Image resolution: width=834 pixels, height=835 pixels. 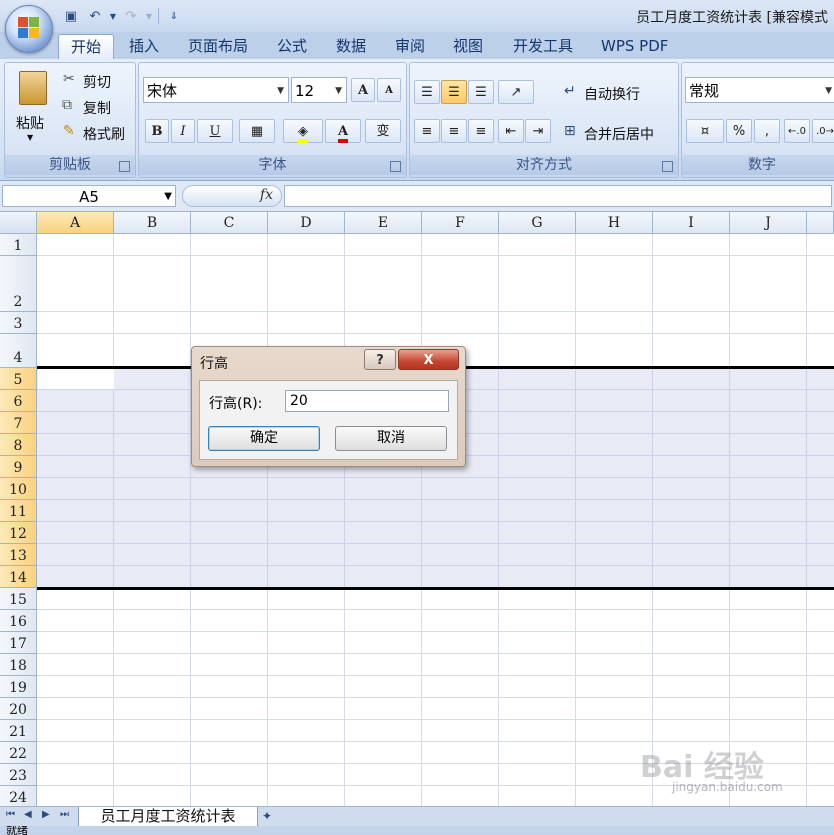 I want to click on row-header-11: 11, so click(x=18, y=511).